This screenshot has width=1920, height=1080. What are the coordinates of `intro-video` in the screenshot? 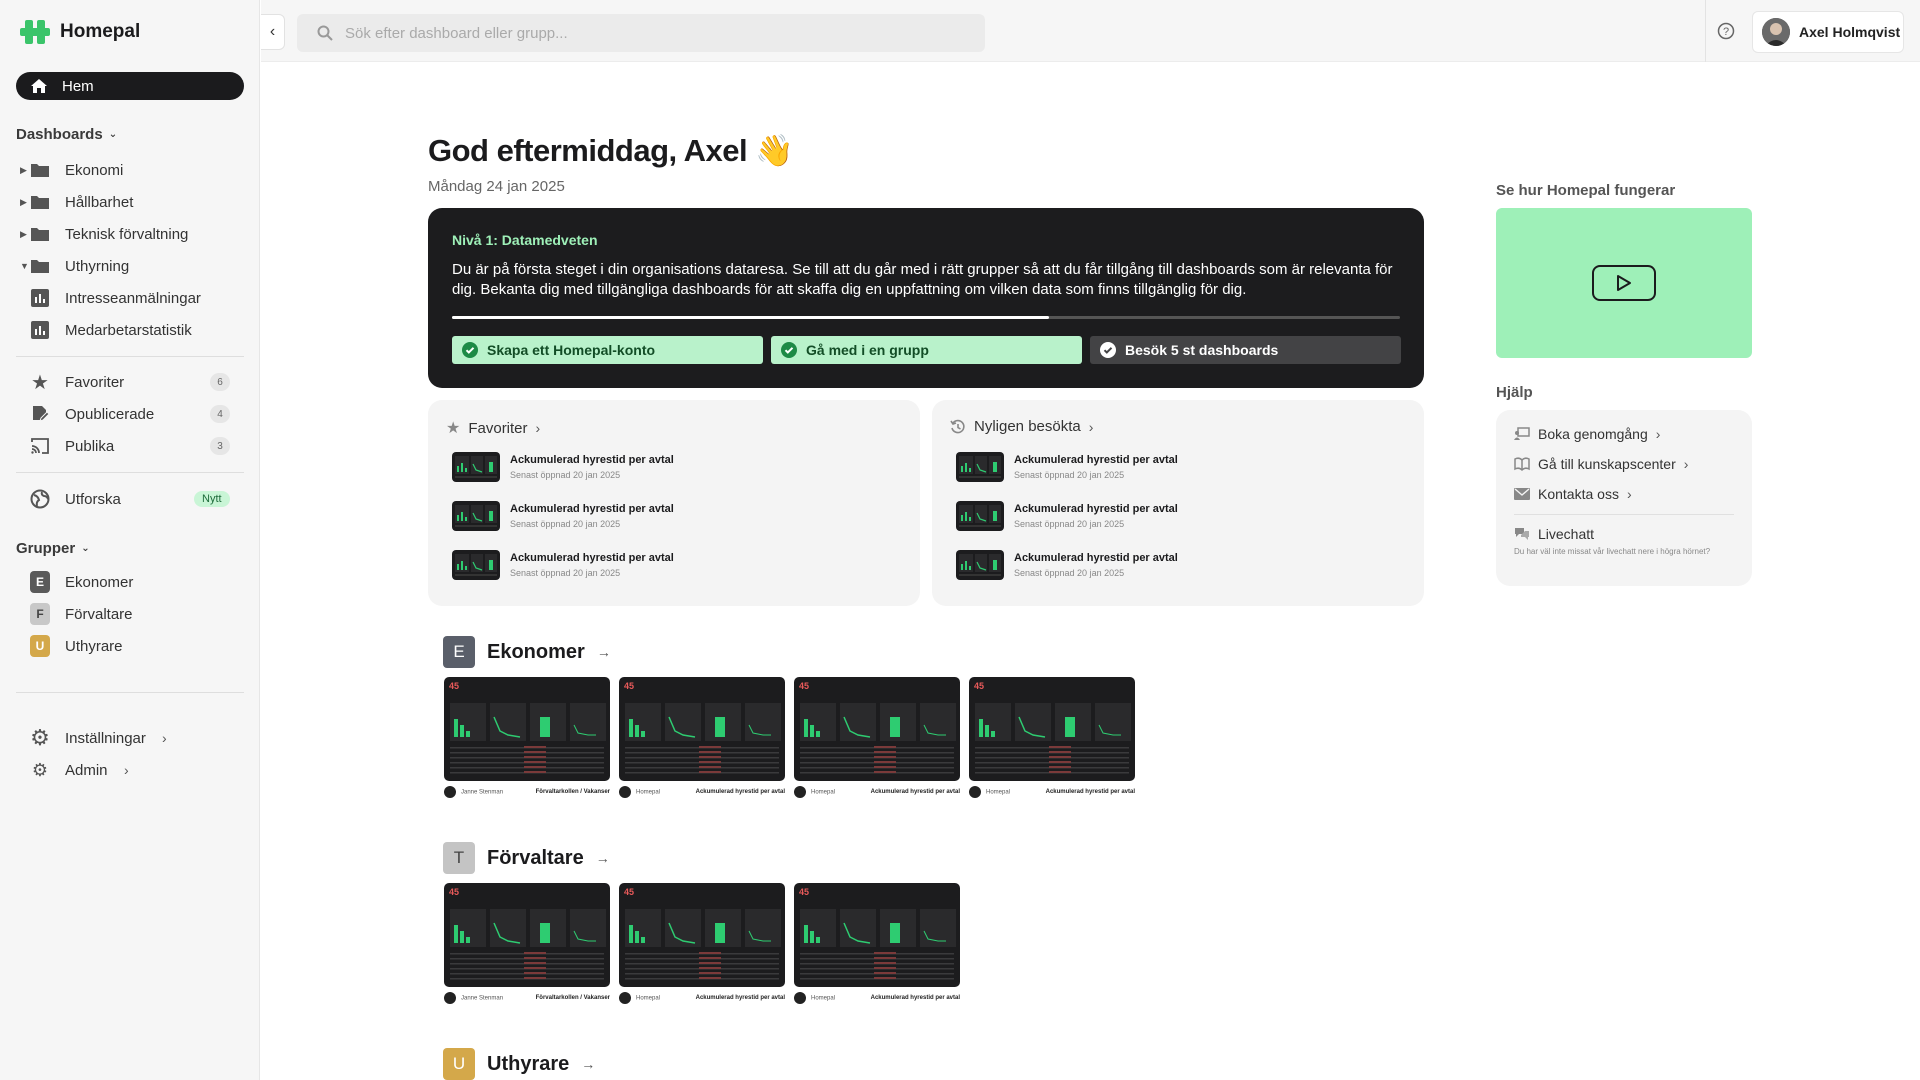 It's located at (1624, 283).